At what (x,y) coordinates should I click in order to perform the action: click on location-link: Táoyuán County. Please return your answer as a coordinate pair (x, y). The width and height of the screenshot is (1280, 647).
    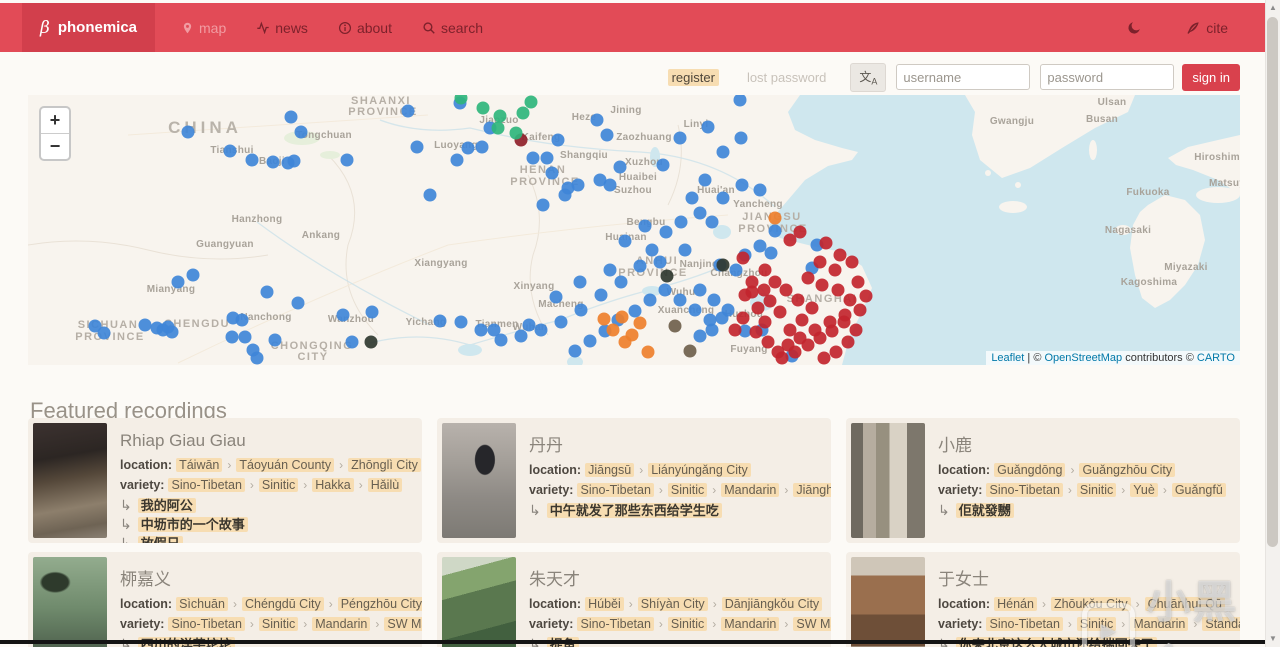
    Looking at the image, I should click on (285, 465).